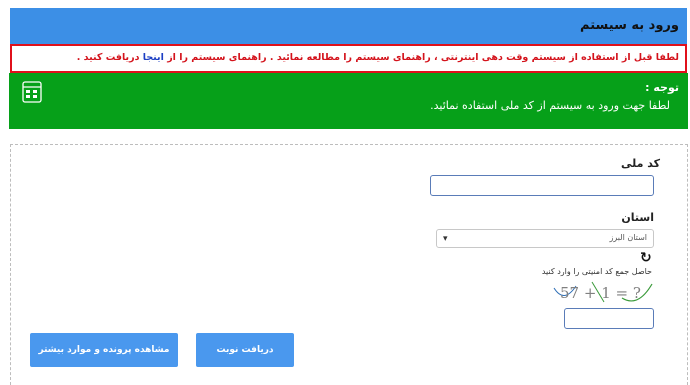 The height and width of the screenshot is (385, 690). Describe the element at coordinates (153, 57) in the screenshot. I see `guide-link: اینجا` at that location.